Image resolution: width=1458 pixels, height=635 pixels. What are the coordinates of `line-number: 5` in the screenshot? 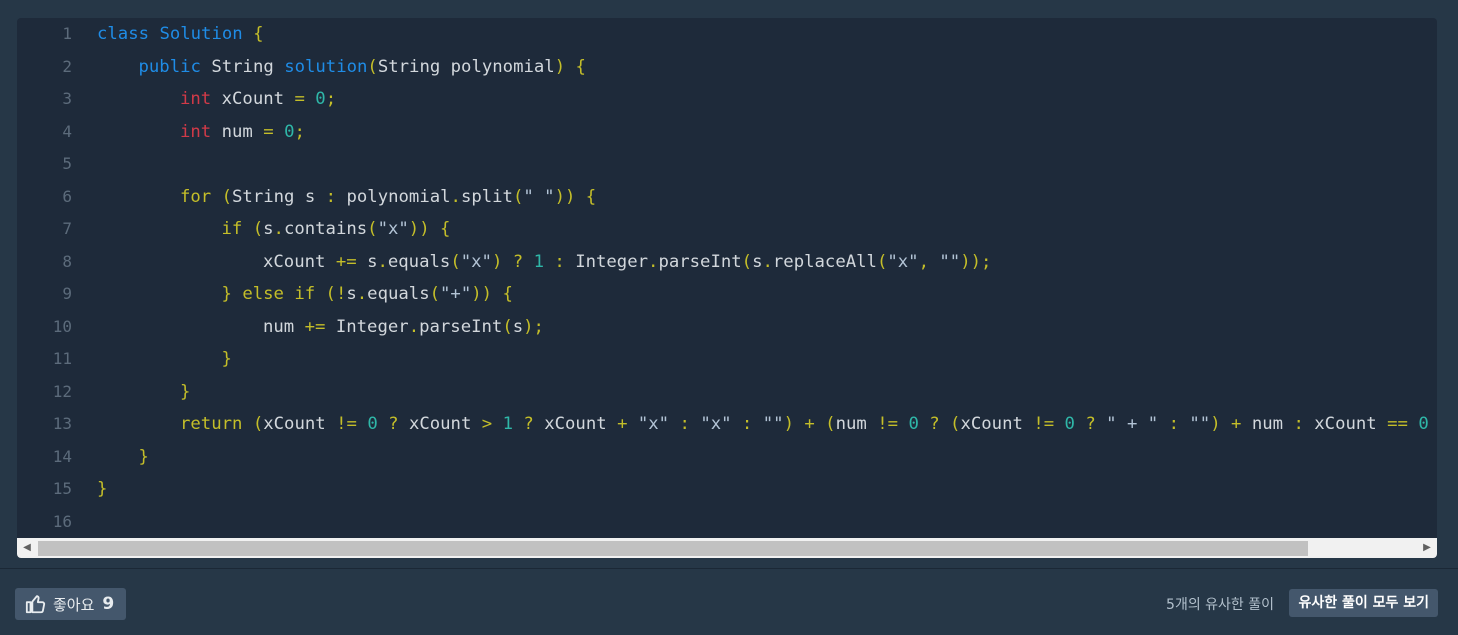 It's located at (67, 163).